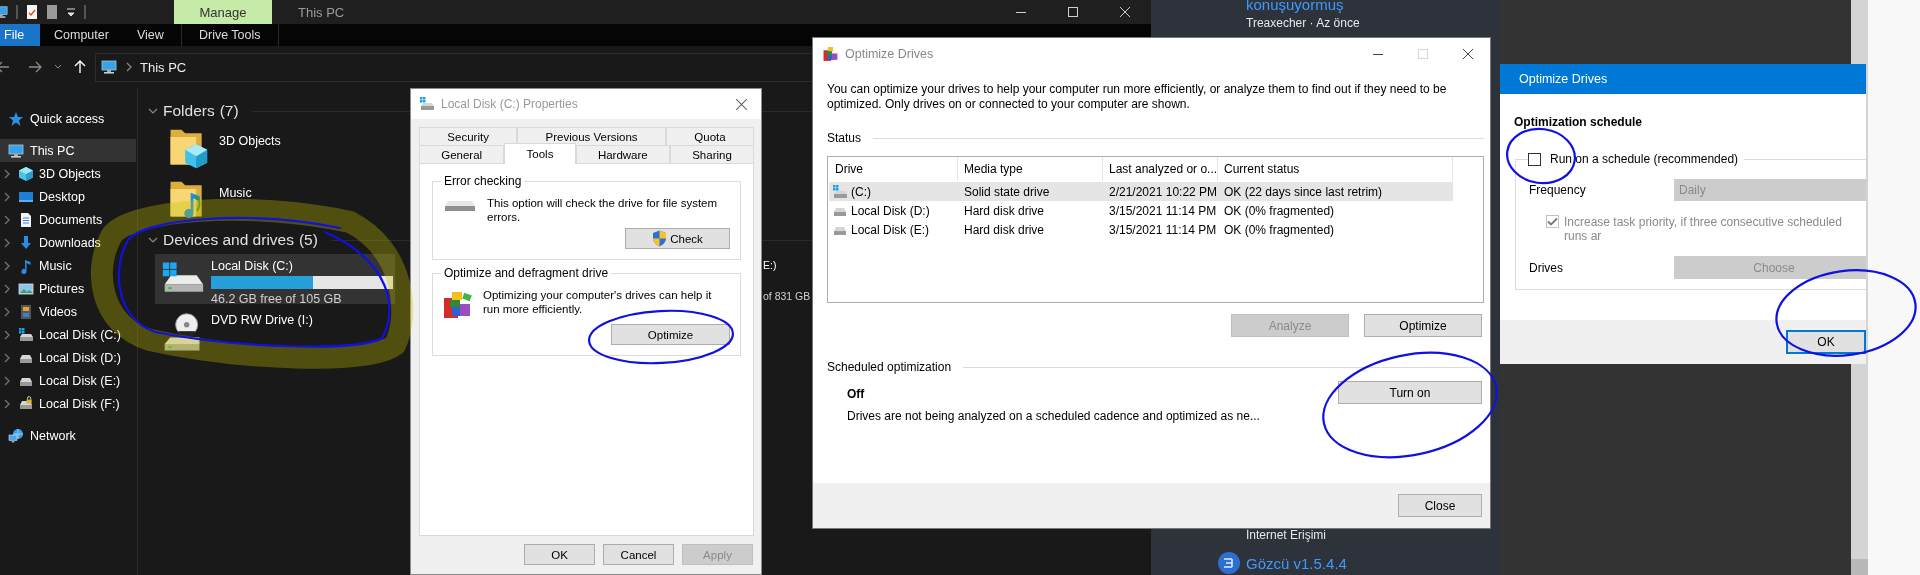 This screenshot has height=575, width=1920. What do you see at coordinates (26, 265) in the screenshot?
I see `music-note-icon` at bounding box center [26, 265].